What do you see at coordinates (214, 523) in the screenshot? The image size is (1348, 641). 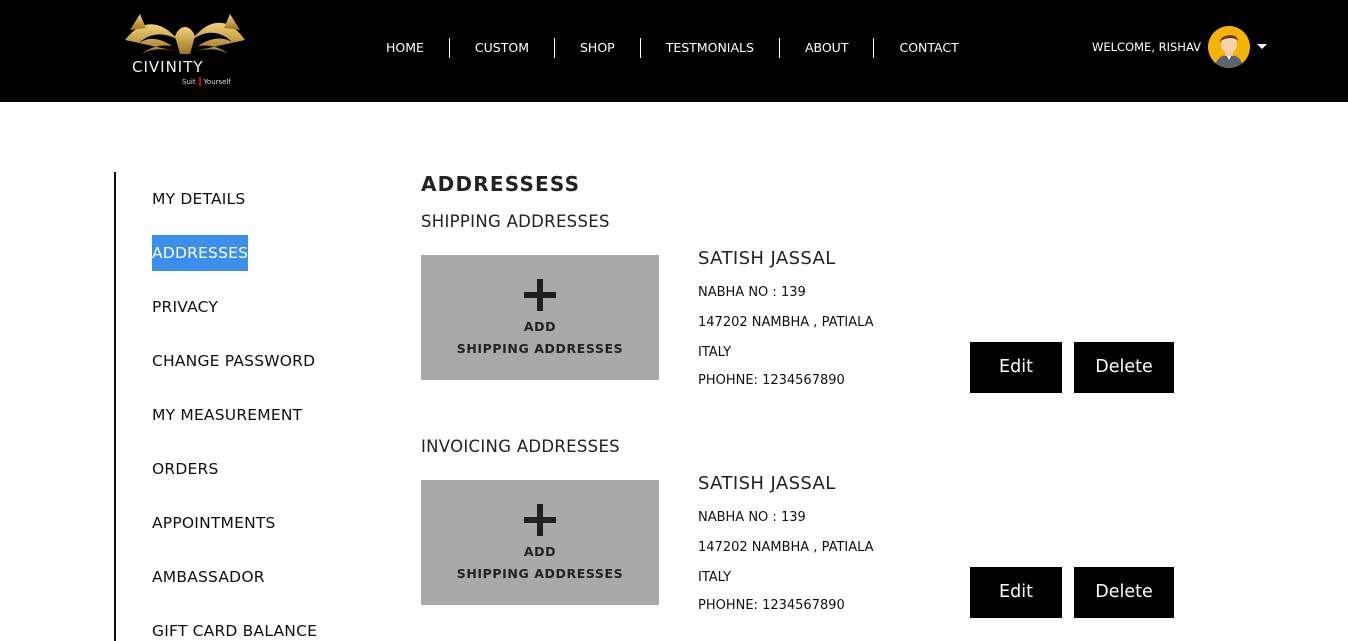 I see `sidebar-item-appointments: APPOINTMENTS` at bounding box center [214, 523].